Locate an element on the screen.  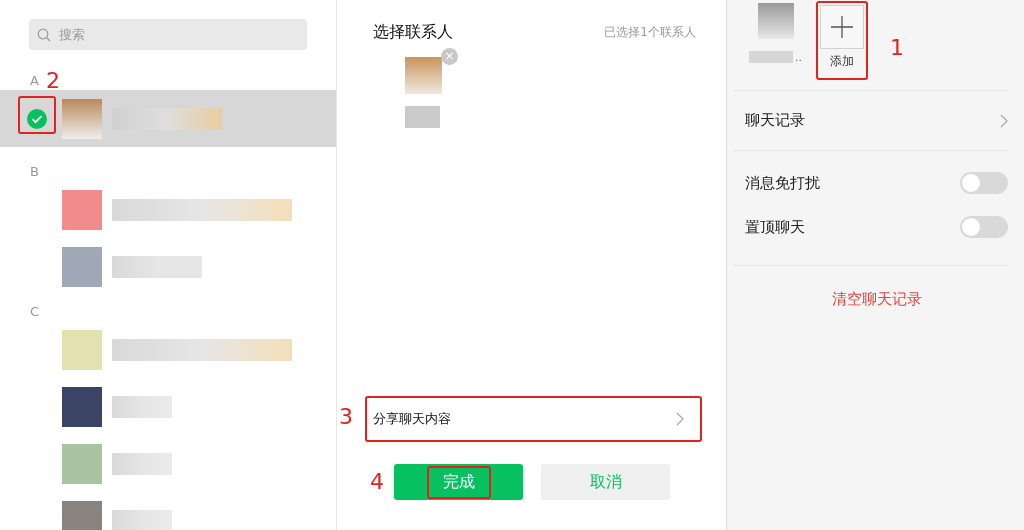
remove-button: × is located at coordinates (449, 56).